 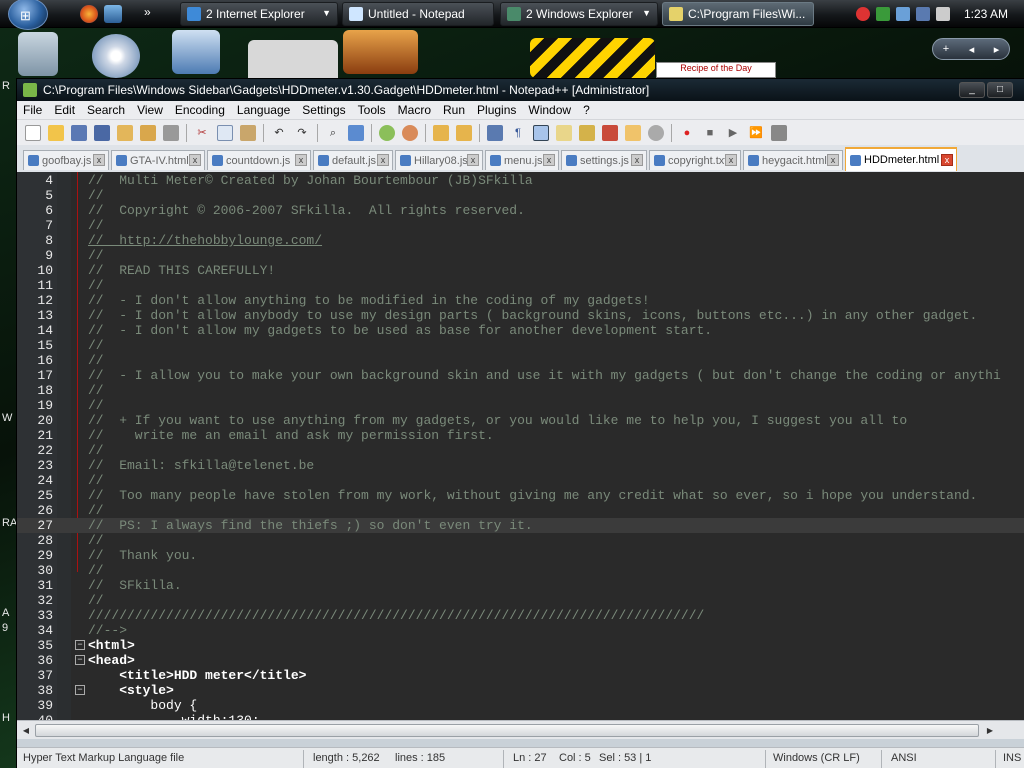 What do you see at coordinates (64, 110) in the screenshot?
I see `menu-edit: Edit` at bounding box center [64, 110].